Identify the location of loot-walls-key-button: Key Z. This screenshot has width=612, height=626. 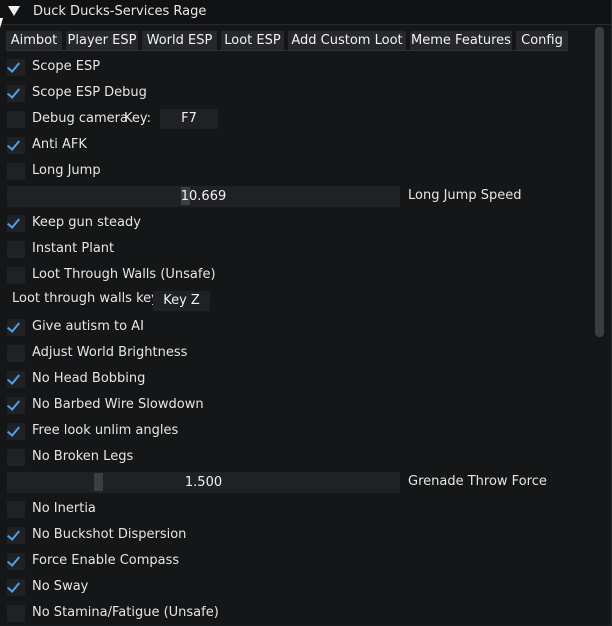
(181, 301).